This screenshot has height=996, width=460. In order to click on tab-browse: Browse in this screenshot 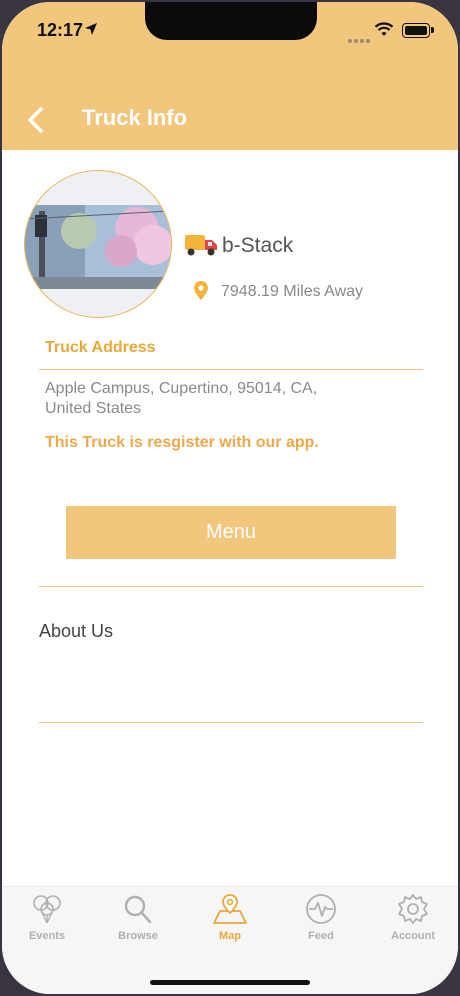, I will do `click(138, 917)`.